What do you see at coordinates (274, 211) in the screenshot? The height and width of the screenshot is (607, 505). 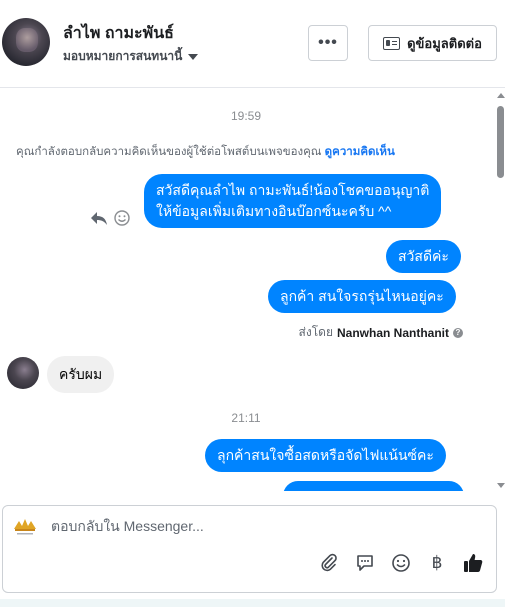 I see `message-line: ให้ข้อมูลเพิ่มเติมทางอินบ๊อกซ์นะครับ ^^` at bounding box center [274, 211].